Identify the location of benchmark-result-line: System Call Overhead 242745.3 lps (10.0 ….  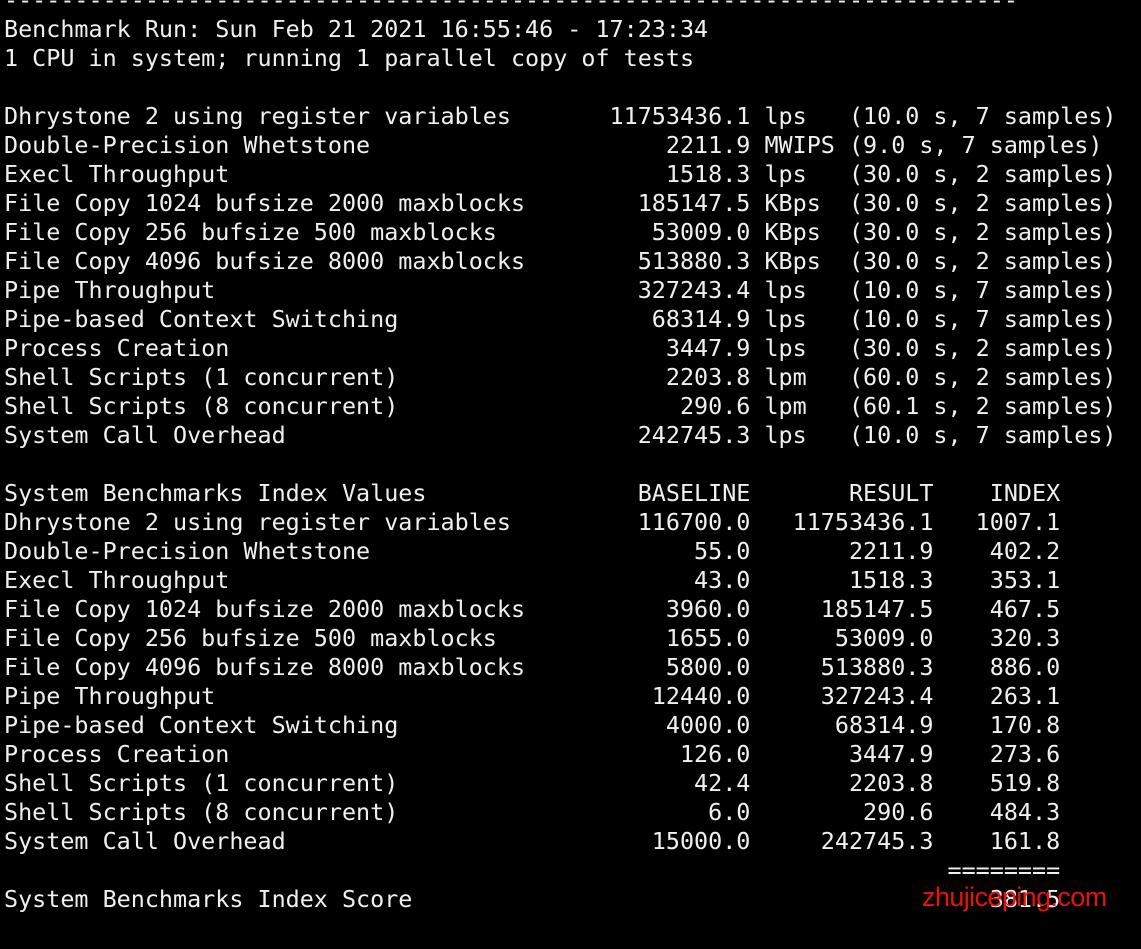
(560, 435).